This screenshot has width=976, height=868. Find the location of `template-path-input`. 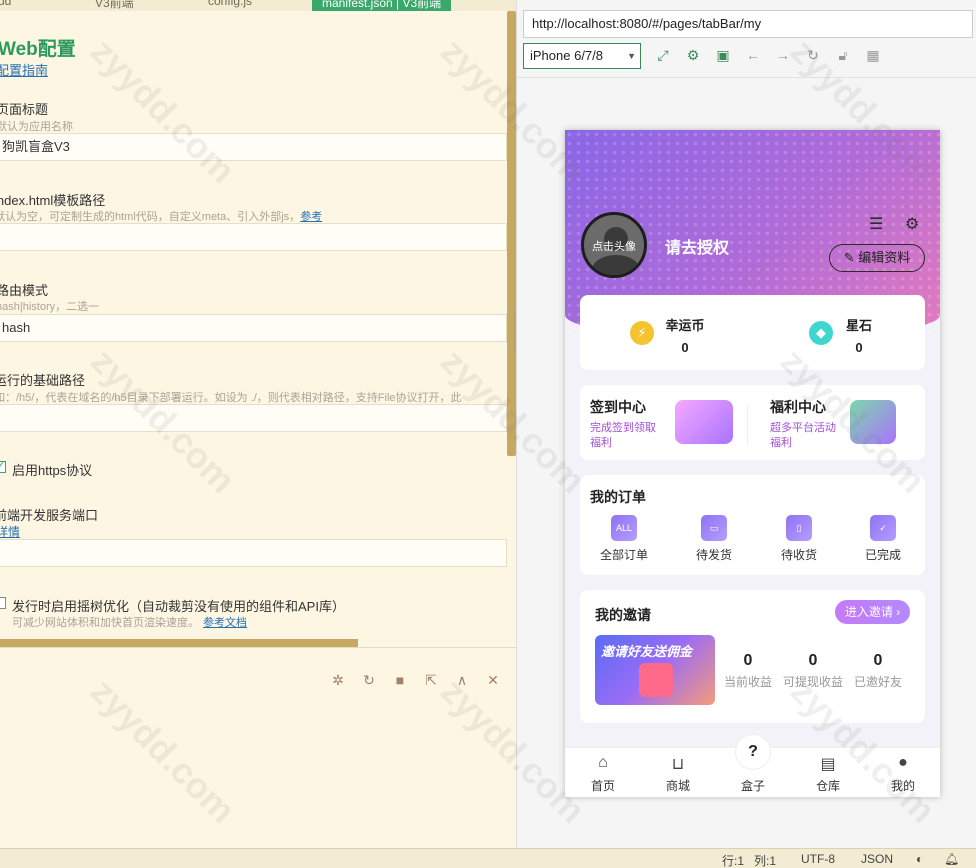

template-path-input is located at coordinates (253, 237).